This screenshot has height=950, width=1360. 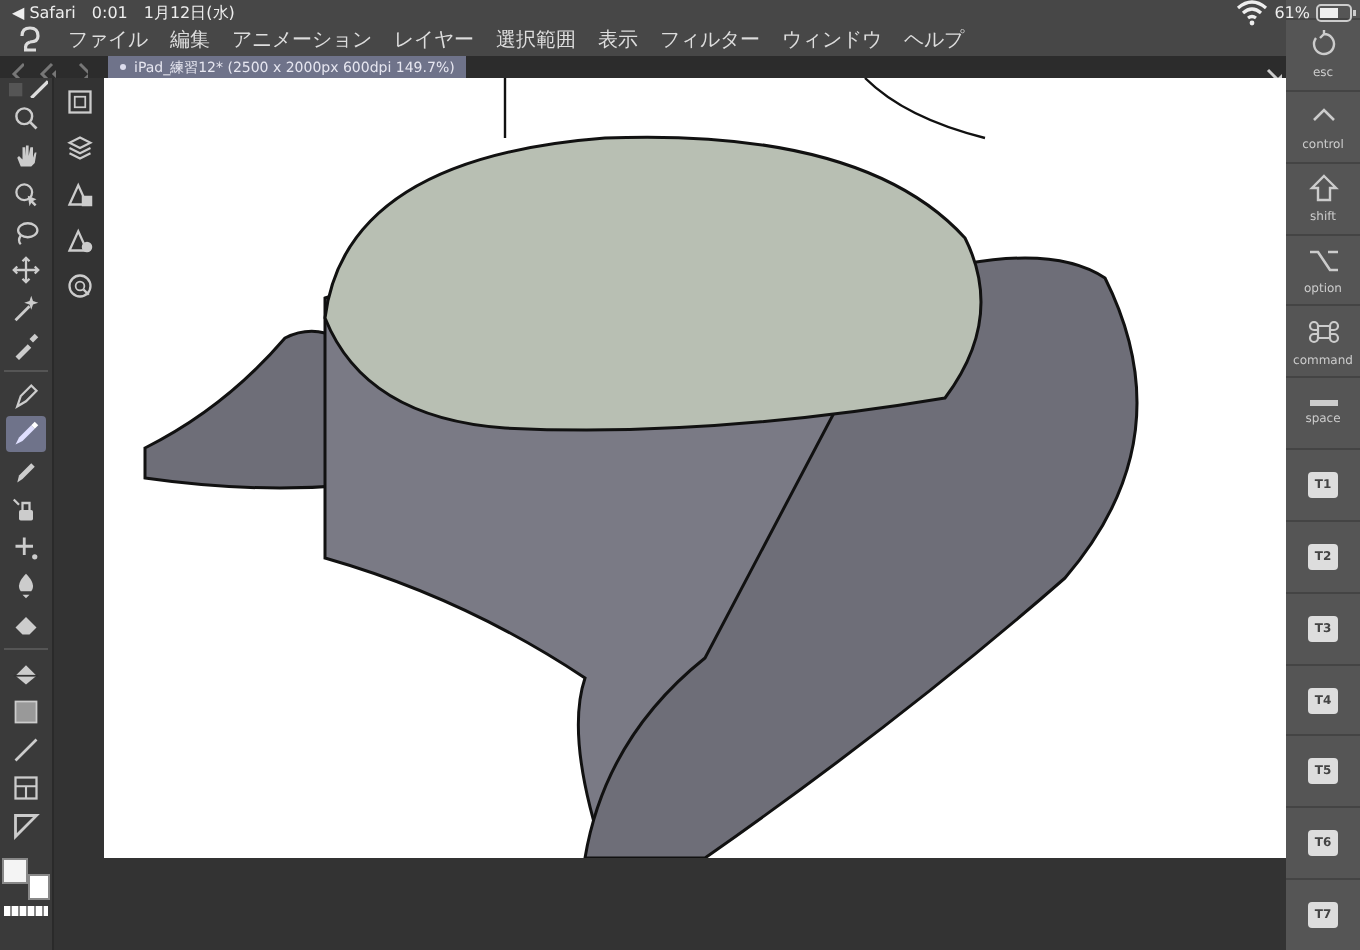 What do you see at coordinates (26, 396) in the screenshot?
I see `pen-nib-icon` at bounding box center [26, 396].